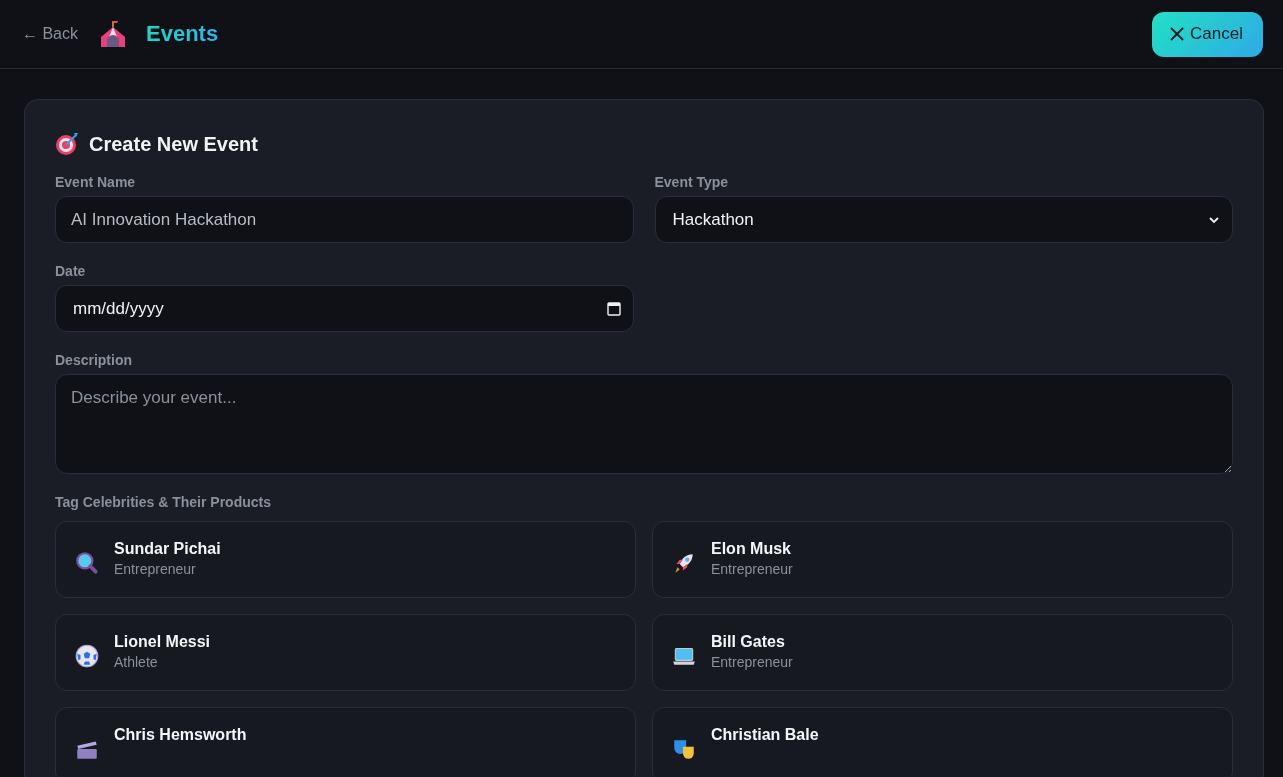 Image resolution: width=1283 pixels, height=777 pixels. I want to click on circus-tent-icon, so click(113, 34).